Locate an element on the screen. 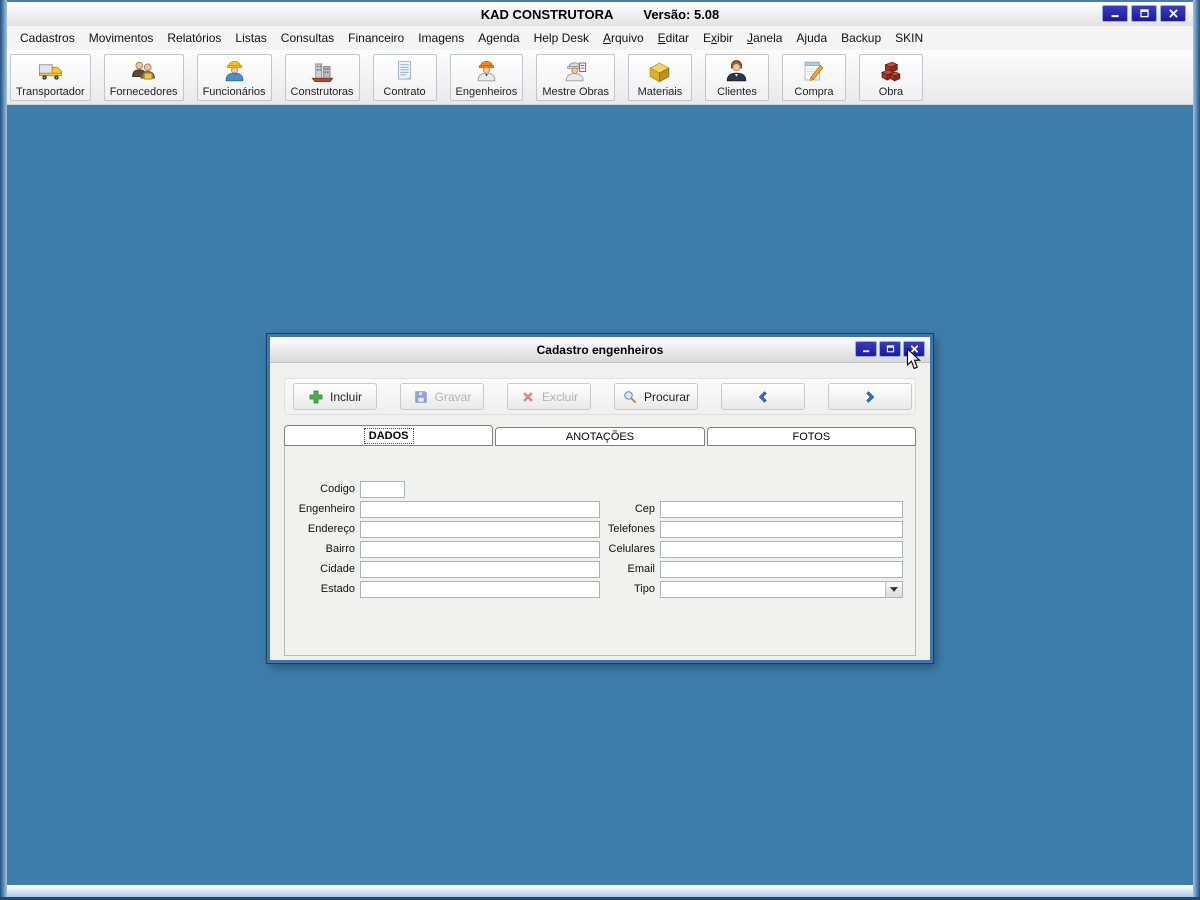 The image size is (1200, 900). toolbar-button-label: Contrato is located at coordinates (404, 91).